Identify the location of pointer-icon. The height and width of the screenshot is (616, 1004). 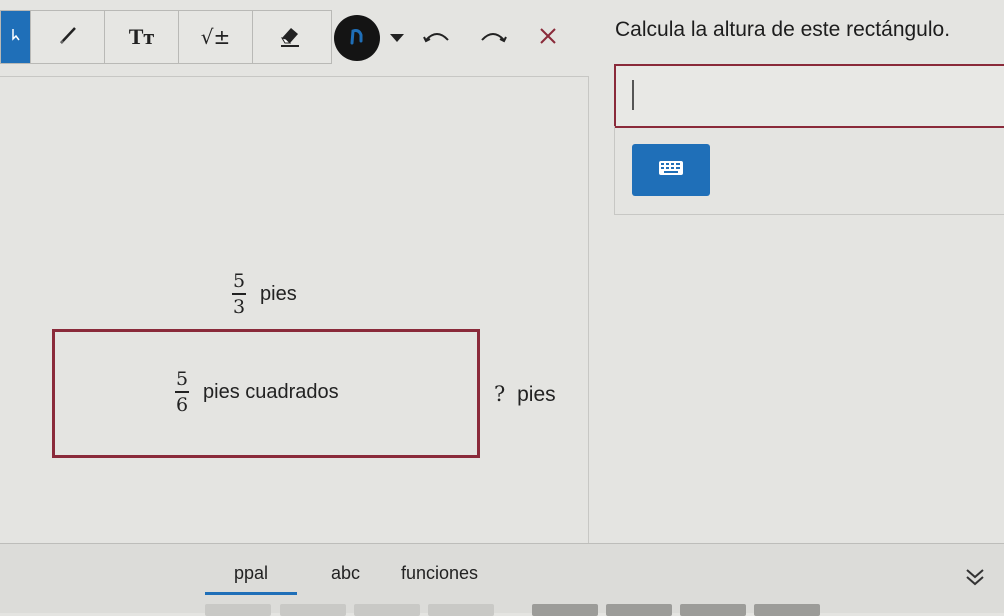
(16, 37).